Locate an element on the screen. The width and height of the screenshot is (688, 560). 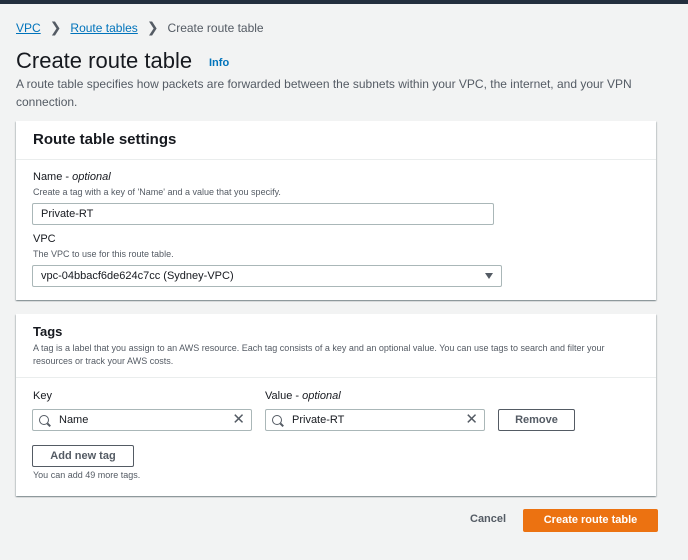
tags-helper-text: You can add 49 more tags. is located at coordinates (87, 475).